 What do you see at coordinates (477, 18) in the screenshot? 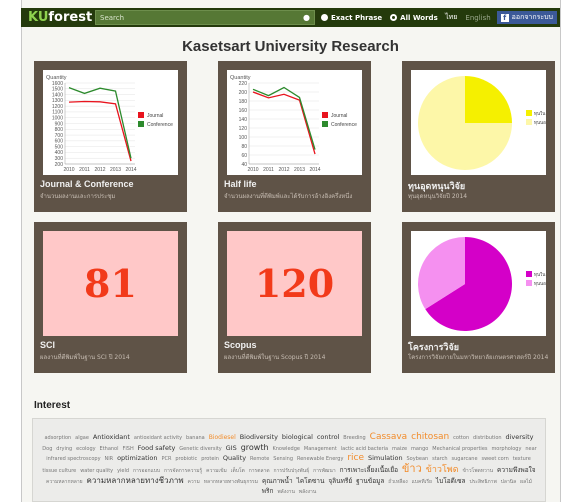
I see `lang-english-link: English` at bounding box center [477, 18].